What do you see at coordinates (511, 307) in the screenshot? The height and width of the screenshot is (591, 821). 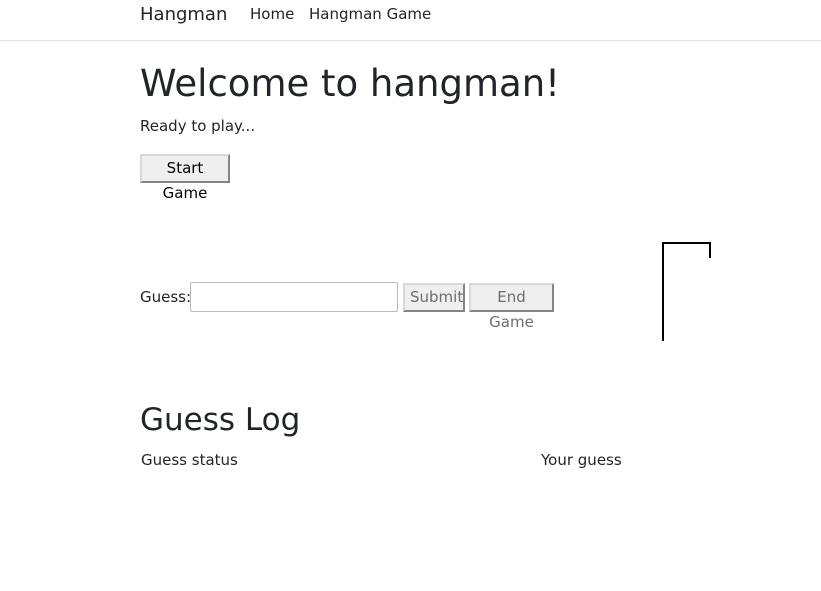 I see `end-game-button: End Game` at bounding box center [511, 307].